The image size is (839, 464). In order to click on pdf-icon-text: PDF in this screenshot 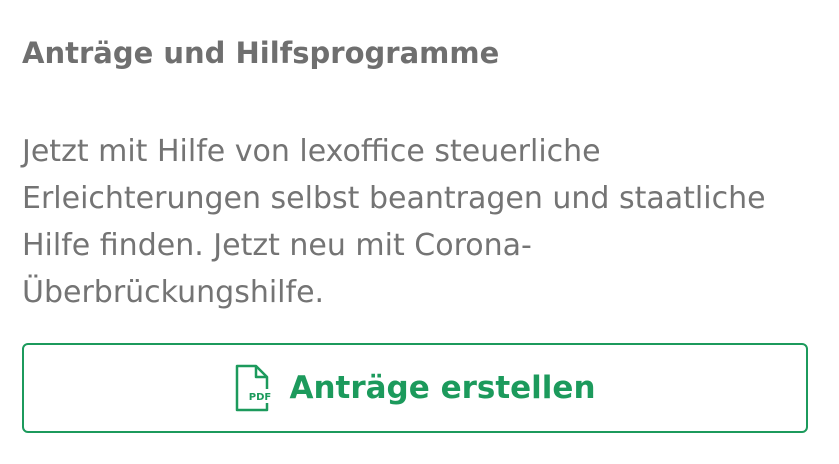, I will do `click(260, 397)`.